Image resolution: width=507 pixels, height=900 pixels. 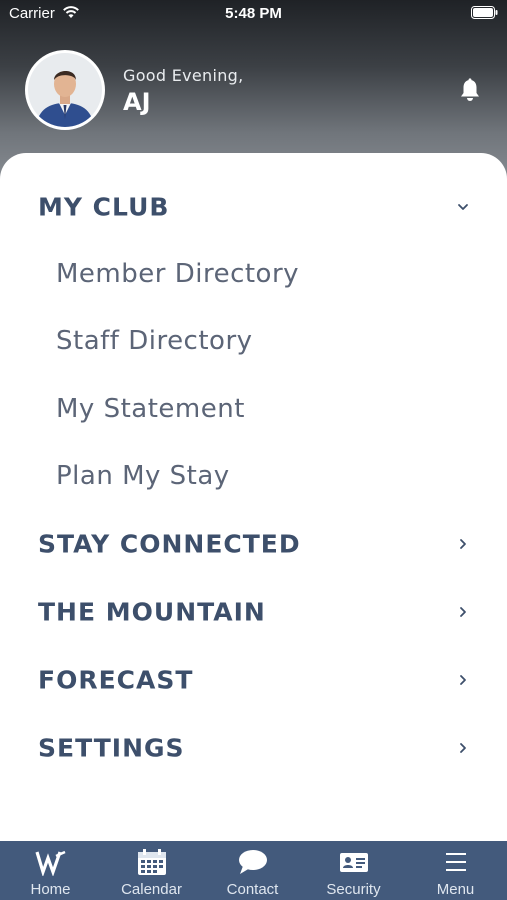 What do you see at coordinates (151, 889) in the screenshot?
I see `tab-label: Calendar` at bounding box center [151, 889].